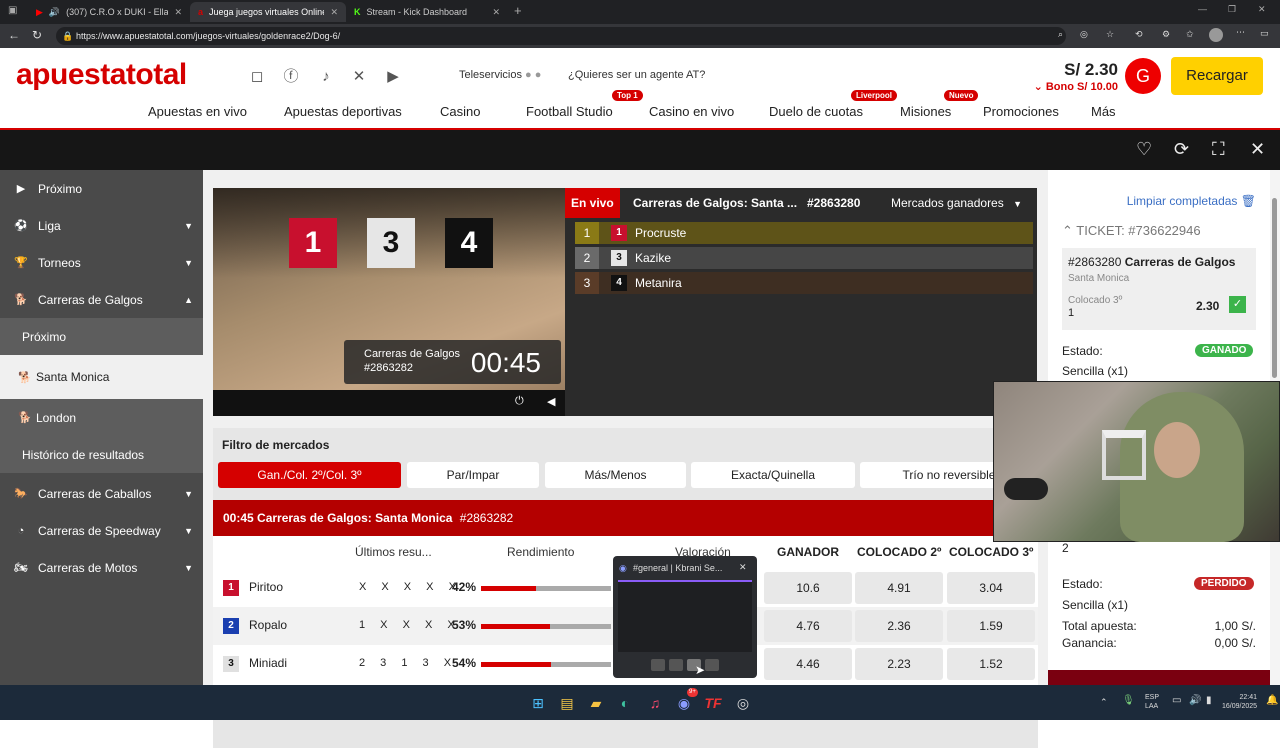 Image resolution: width=1280 pixels, height=748 pixels. What do you see at coordinates (1103, 111) in the screenshot?
I see `nav-mas: Más` at bounding box center [1103, 111].